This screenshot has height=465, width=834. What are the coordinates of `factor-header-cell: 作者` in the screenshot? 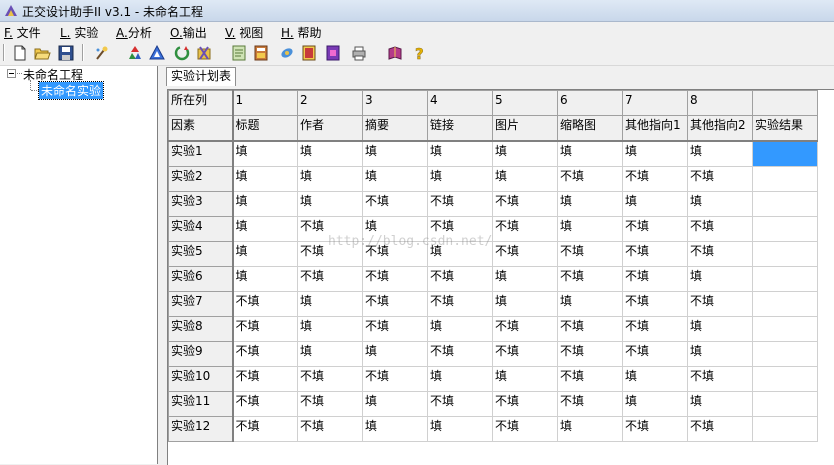 It's located at (330, 128).